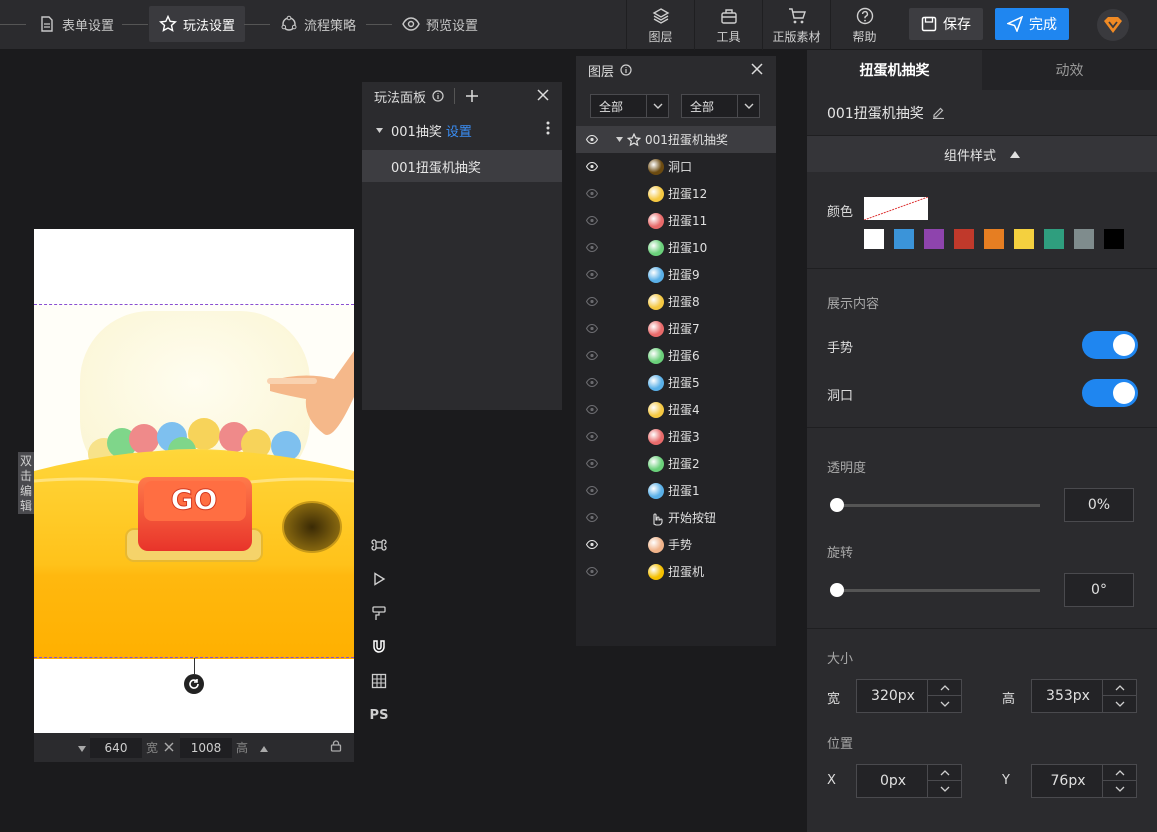  I want to click on opacity-slider, so click(937, 505).